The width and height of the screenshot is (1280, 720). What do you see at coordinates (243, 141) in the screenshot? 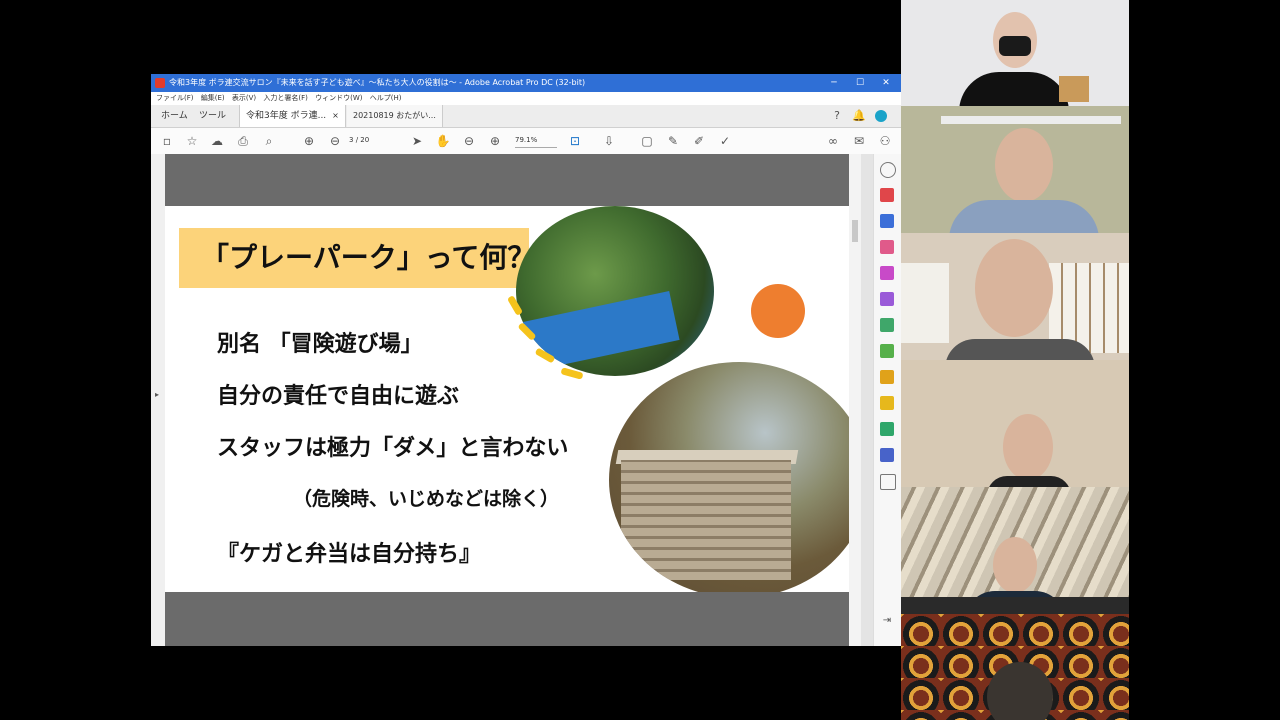
I see `print-icon: ⎙` at bounding box center [243, 141].